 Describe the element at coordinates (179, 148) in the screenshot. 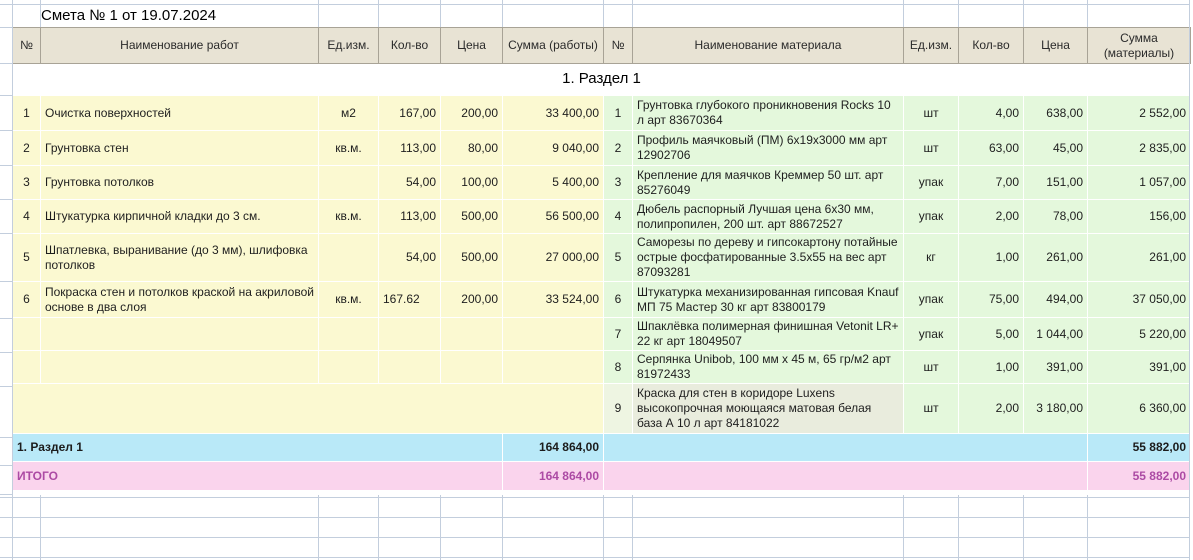

I see `works-cell-name: Грунтовка стен` at that location.